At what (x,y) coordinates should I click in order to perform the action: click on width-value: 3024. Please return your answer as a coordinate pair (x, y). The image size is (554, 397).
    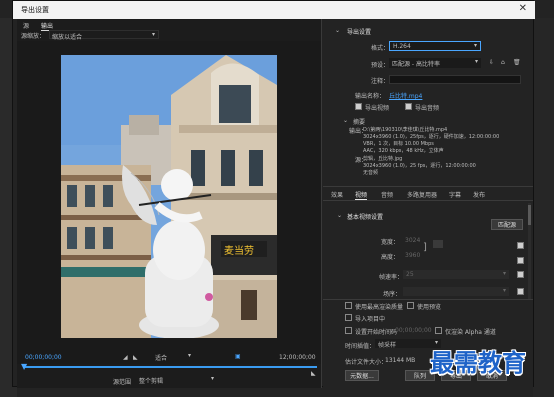
    Looking at the image, I should click on (412, 240).